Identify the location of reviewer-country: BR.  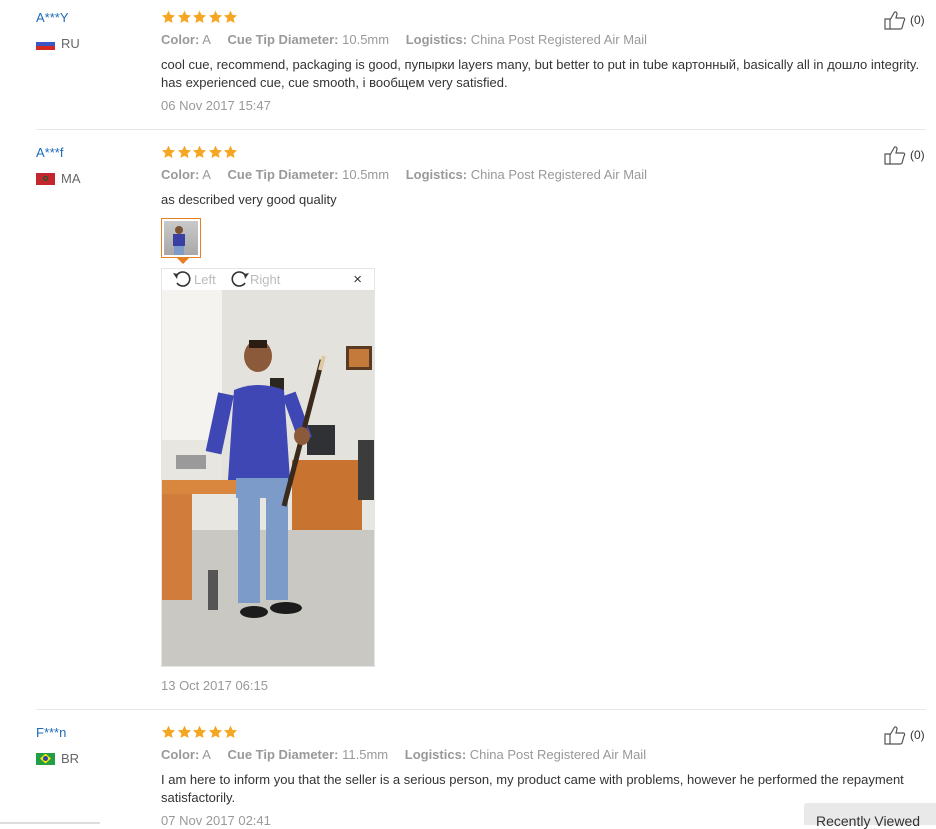
(57, 758).